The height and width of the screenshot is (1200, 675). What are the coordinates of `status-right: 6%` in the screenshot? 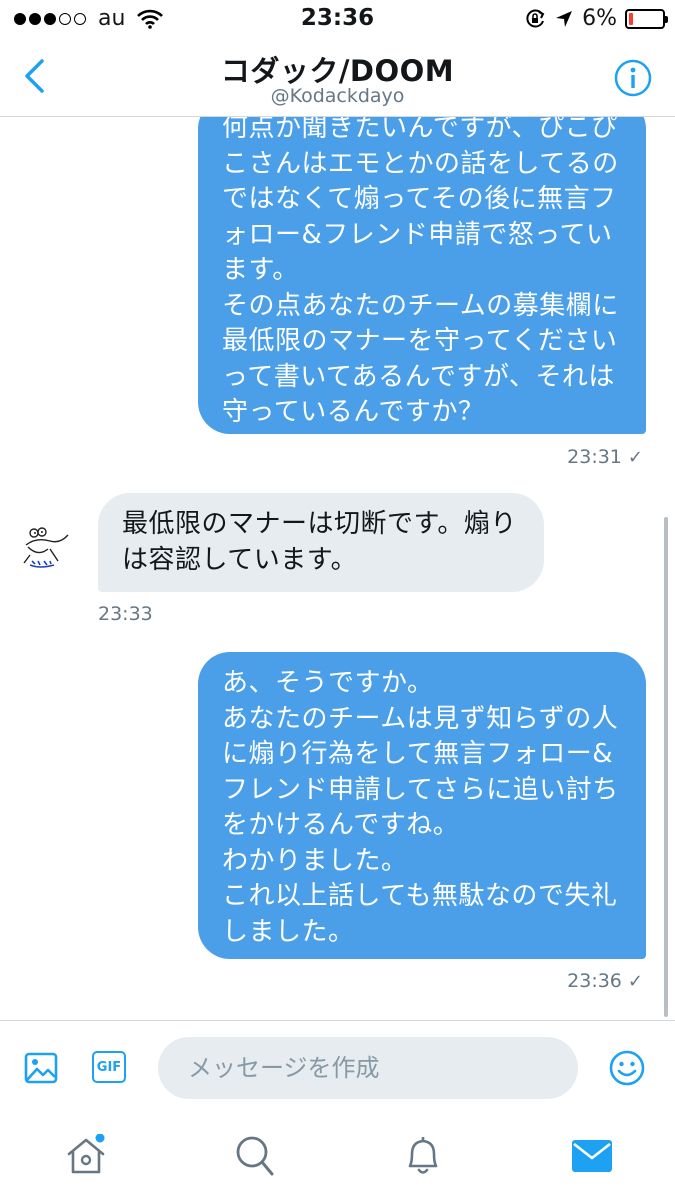 It's located at (596, 18).